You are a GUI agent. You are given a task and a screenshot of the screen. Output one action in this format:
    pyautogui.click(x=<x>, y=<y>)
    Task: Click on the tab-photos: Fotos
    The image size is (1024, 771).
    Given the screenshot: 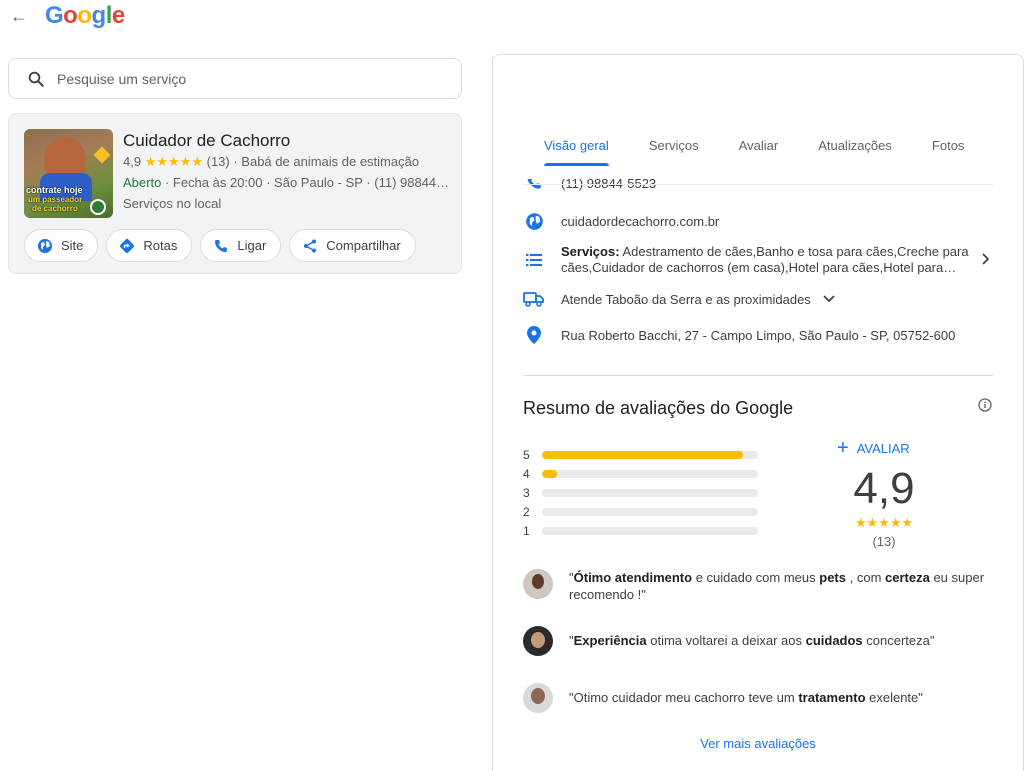 What is the action you would take?
    pyautogui.click(x=948, y=145)
    